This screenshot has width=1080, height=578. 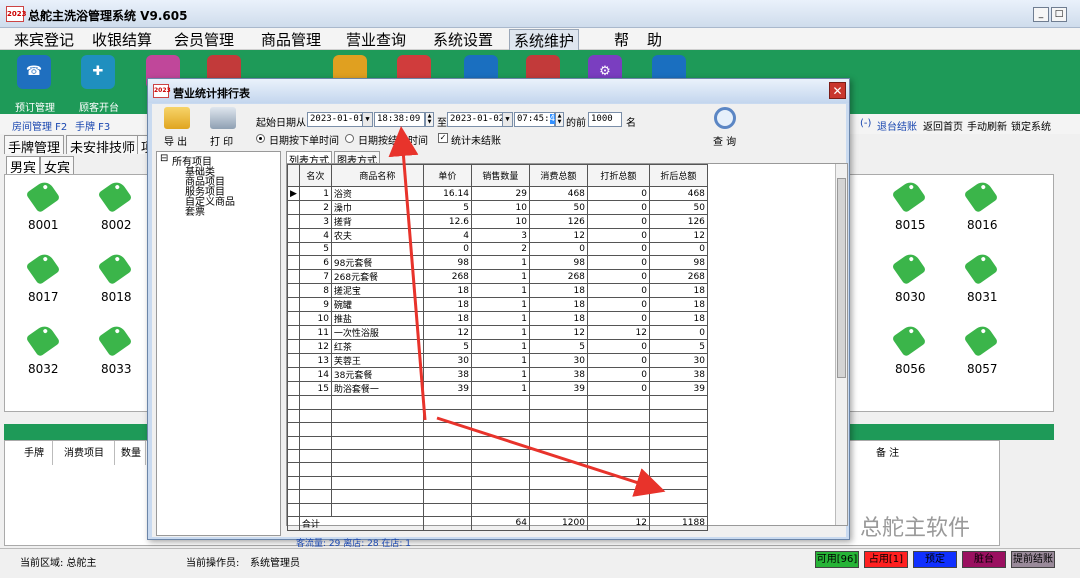 What do you see at coordinates (678, 175) in the screenshot?
I see `col-net-total: 折后总额` at bounding box center [678, 175].